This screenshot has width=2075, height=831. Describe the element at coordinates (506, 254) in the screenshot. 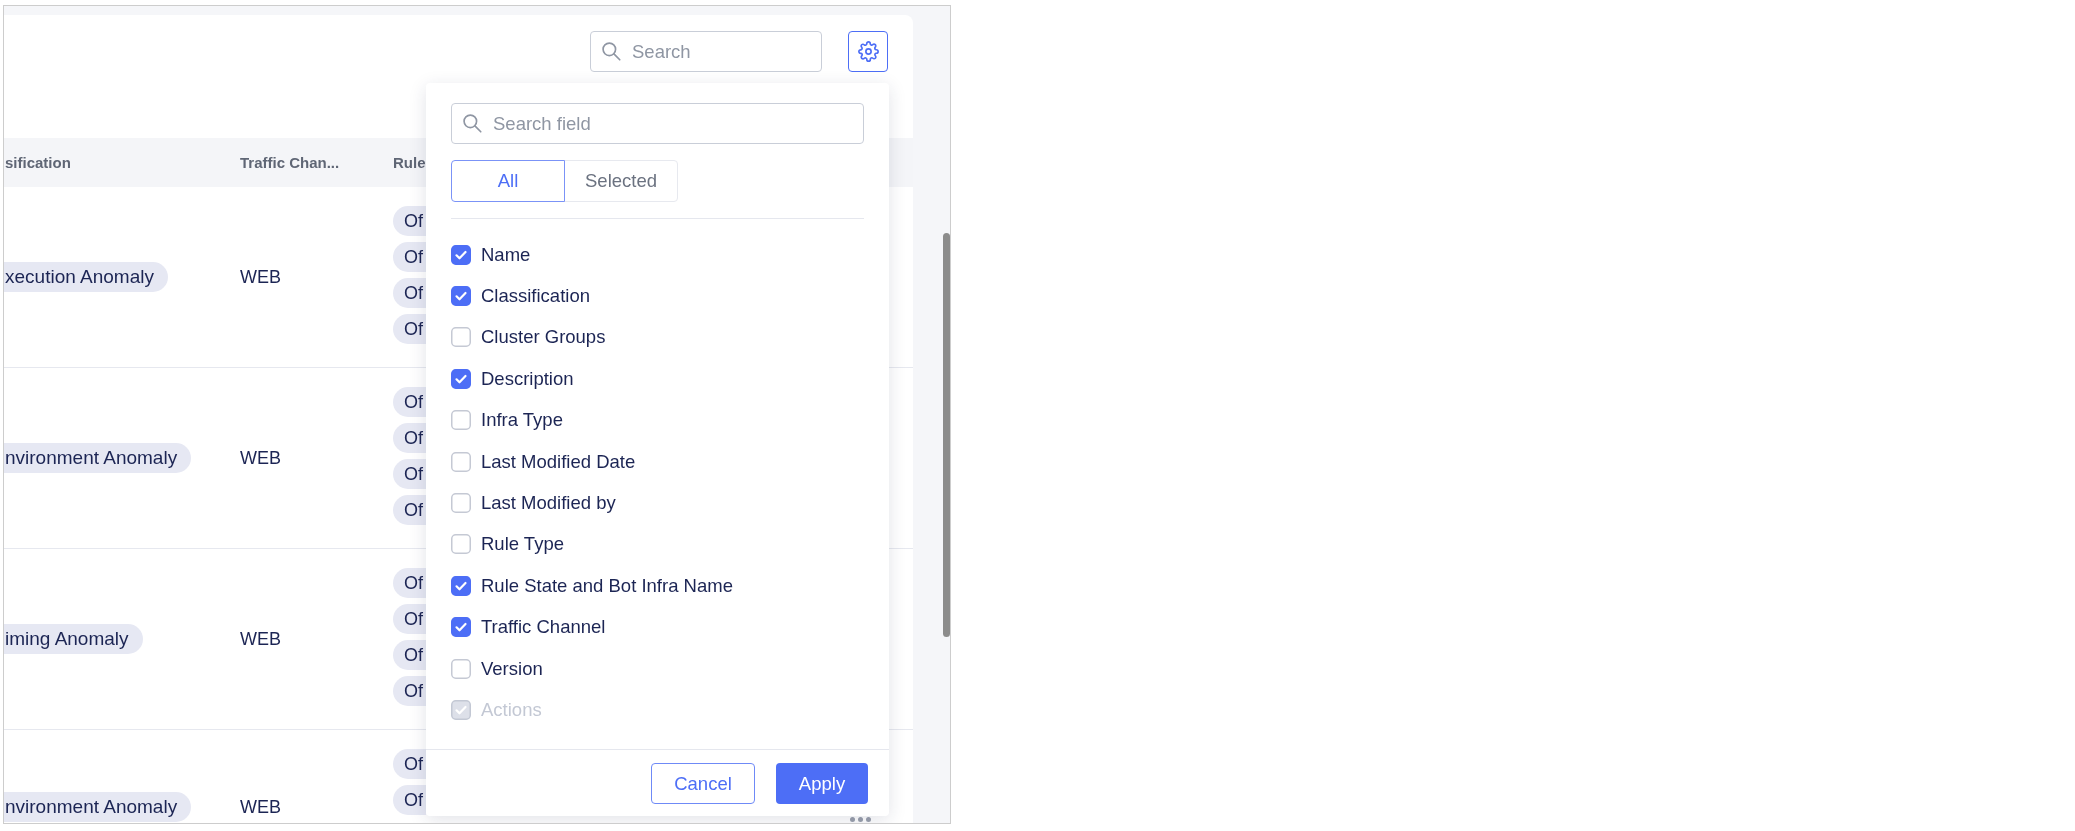

I see `checkbox-label: Name` at that location.